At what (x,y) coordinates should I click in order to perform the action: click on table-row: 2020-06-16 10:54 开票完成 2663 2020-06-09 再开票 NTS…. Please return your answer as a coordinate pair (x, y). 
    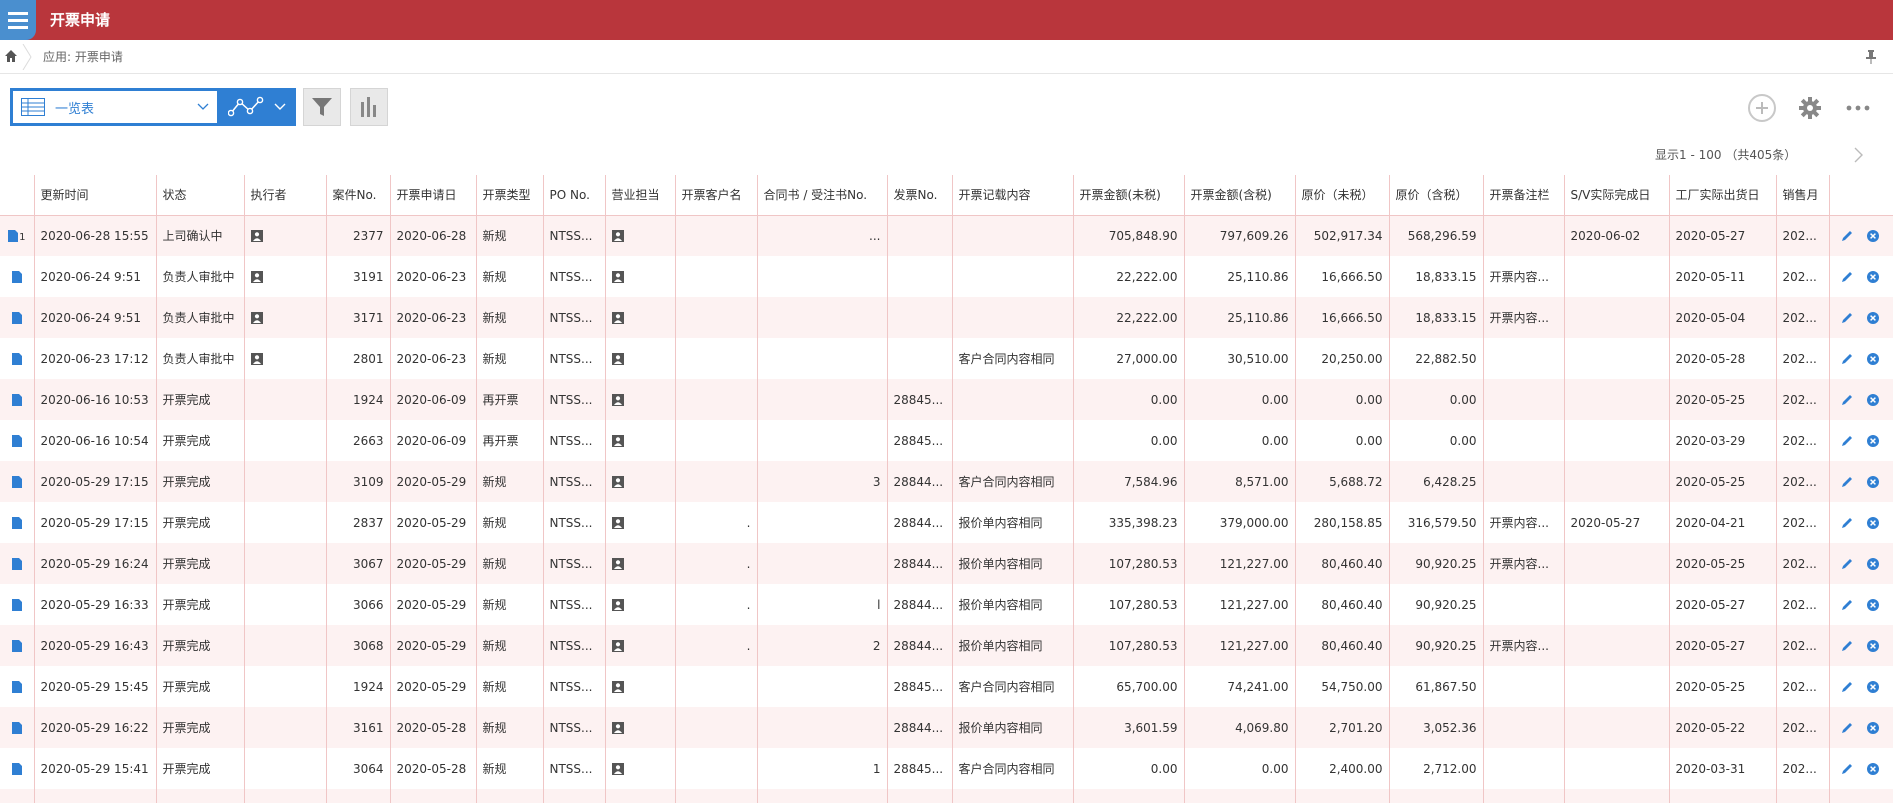
    Looking at the image, I should click on (946, 440).